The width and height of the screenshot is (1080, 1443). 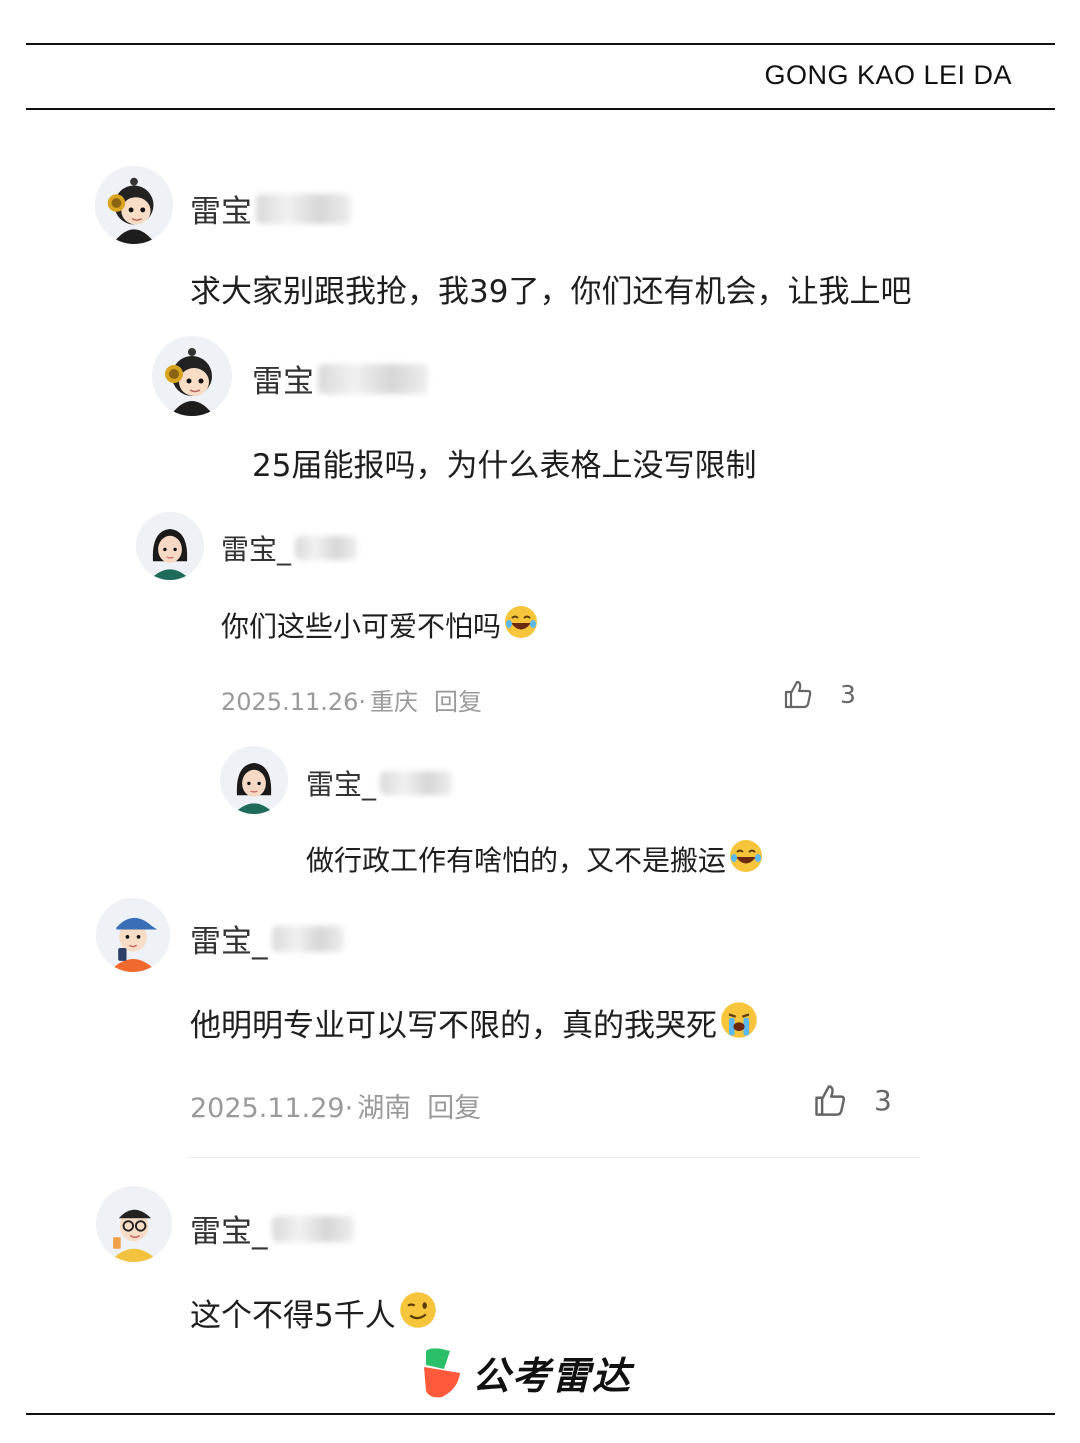 What do you see at coordinates (384, 1108) in the screenshot?
I see `comment-location: 湖南` at bounding box center [384, 1108].